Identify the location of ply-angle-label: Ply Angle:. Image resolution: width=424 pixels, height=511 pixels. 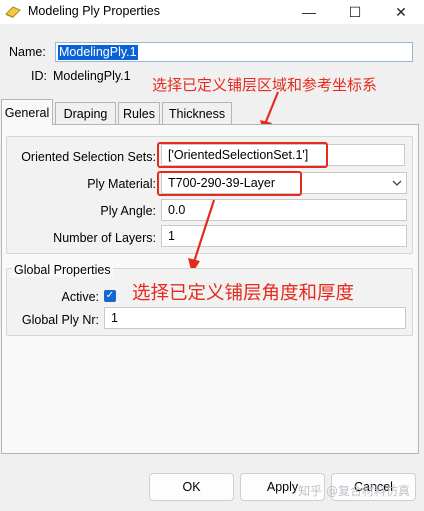
(128, 211).